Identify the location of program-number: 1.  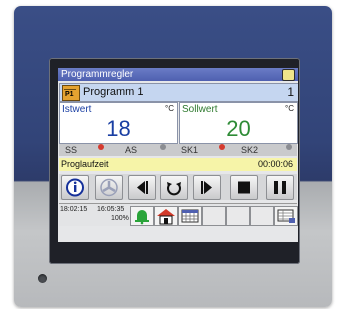
(290, 92).